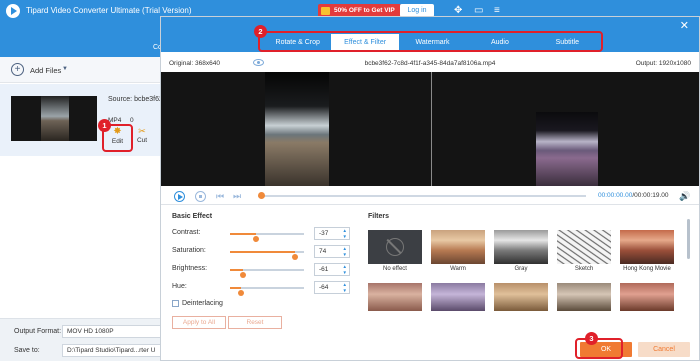 The image size is (700, 361). Describe the element at coordinates (80, 70) in the screenshot. I see `add-files-bar: + Add Files ▼` at that location.